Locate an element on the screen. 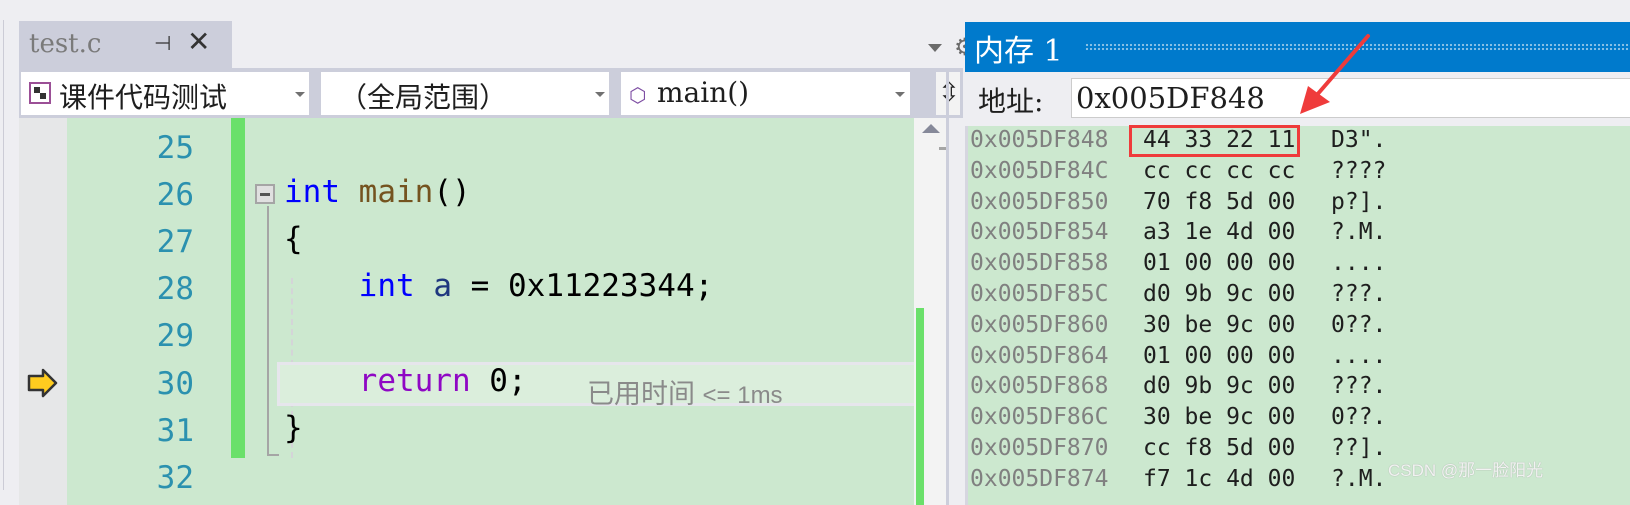 The width and height of the screenshot is (1630, 505). project-combo: 课件代码测试 is located at coordinates (165, 93).